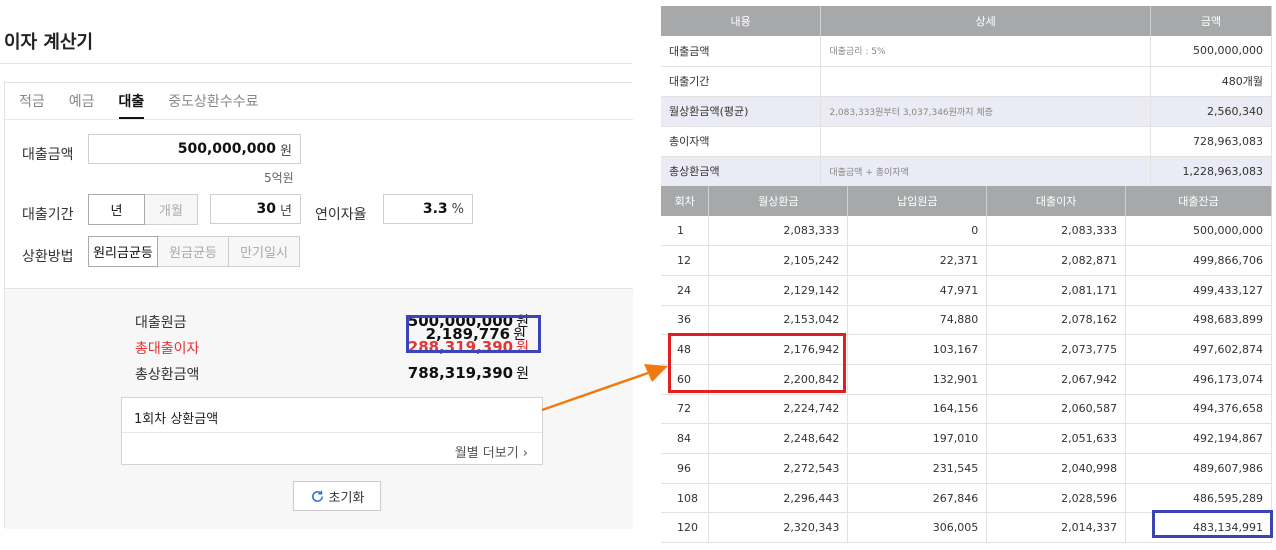 The image size is (1276, 550). Describe the element at coordinates (1211, 81) in the screenshot. I see `summary-amount: 480개월` at that location.